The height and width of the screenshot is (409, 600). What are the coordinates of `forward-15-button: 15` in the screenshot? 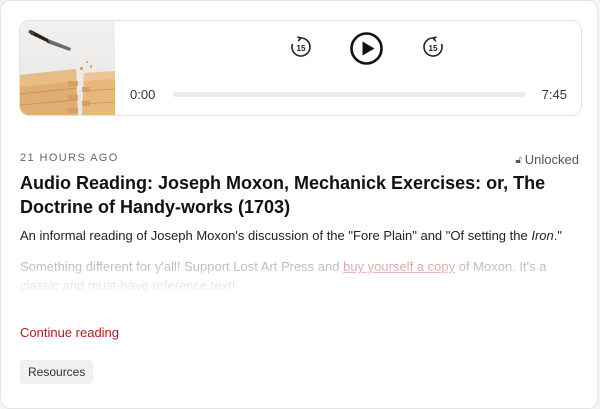 It's located at (433, 49).